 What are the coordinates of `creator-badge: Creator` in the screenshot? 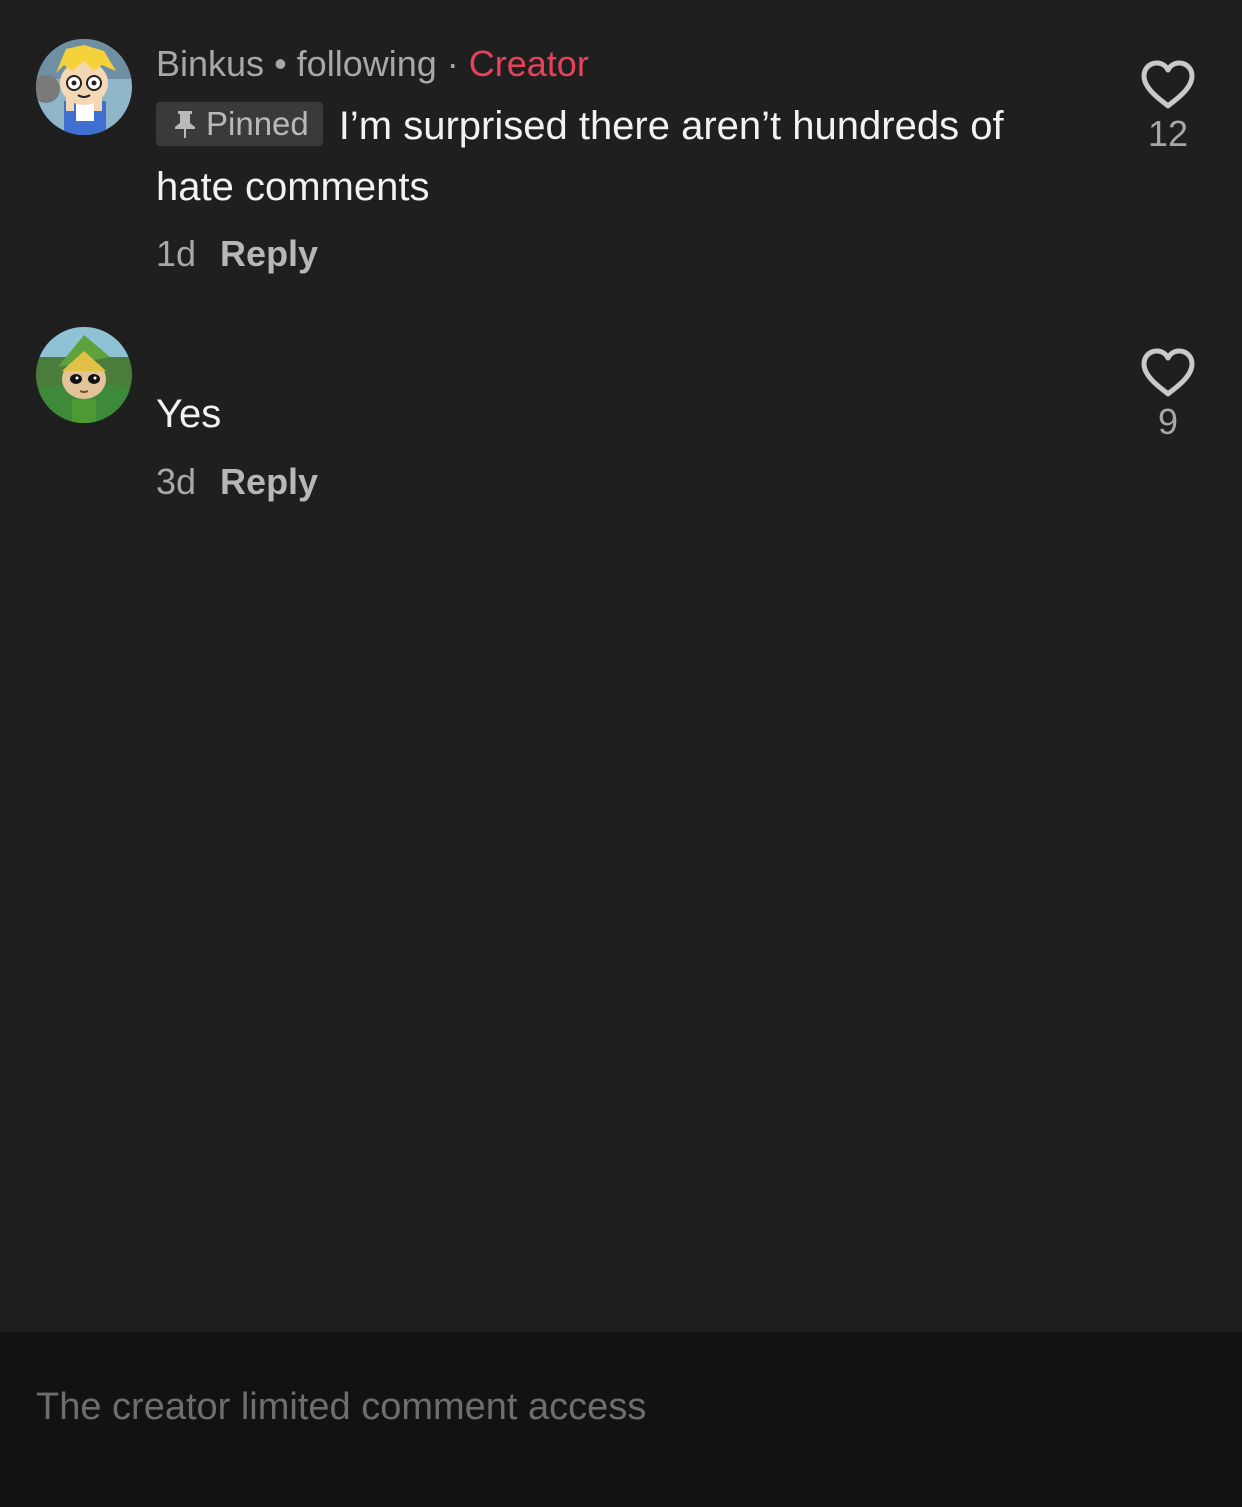 It's located at (528, 63).